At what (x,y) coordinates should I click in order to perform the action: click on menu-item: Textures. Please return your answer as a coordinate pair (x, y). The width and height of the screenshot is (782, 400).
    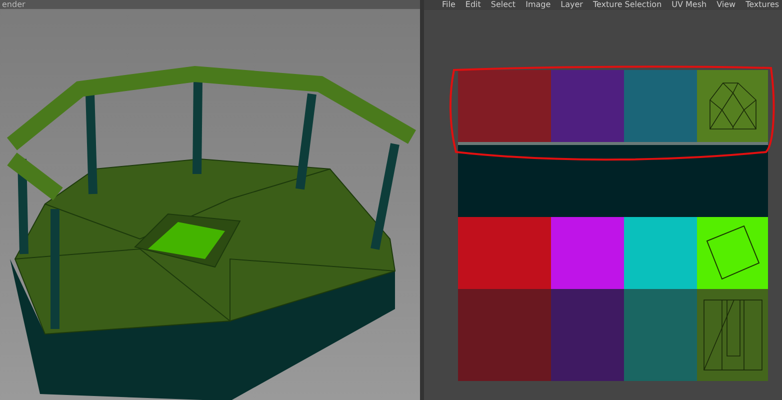
    Looking at the image, I should click on (763, 4).